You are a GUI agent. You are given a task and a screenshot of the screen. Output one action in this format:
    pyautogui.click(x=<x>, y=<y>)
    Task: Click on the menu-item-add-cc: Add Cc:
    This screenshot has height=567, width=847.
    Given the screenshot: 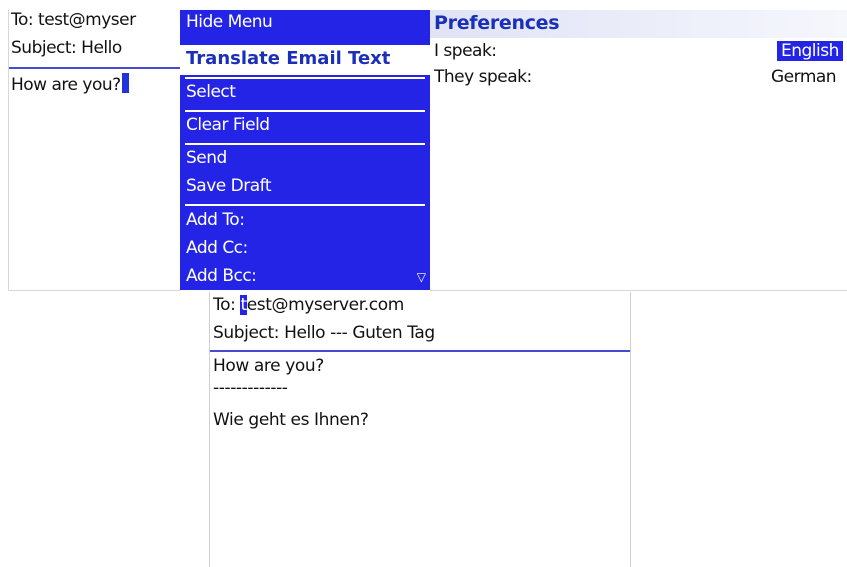 What is the action you would take?
    pyautogui.click(x=305, y=248)
    